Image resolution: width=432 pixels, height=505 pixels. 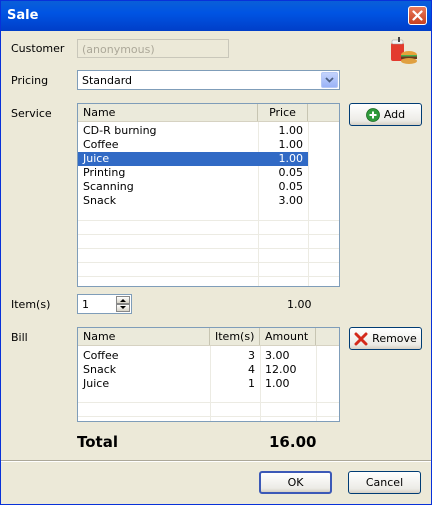 I want to click on bill-amount-cell: 12.00, so click(x=281, y=369).